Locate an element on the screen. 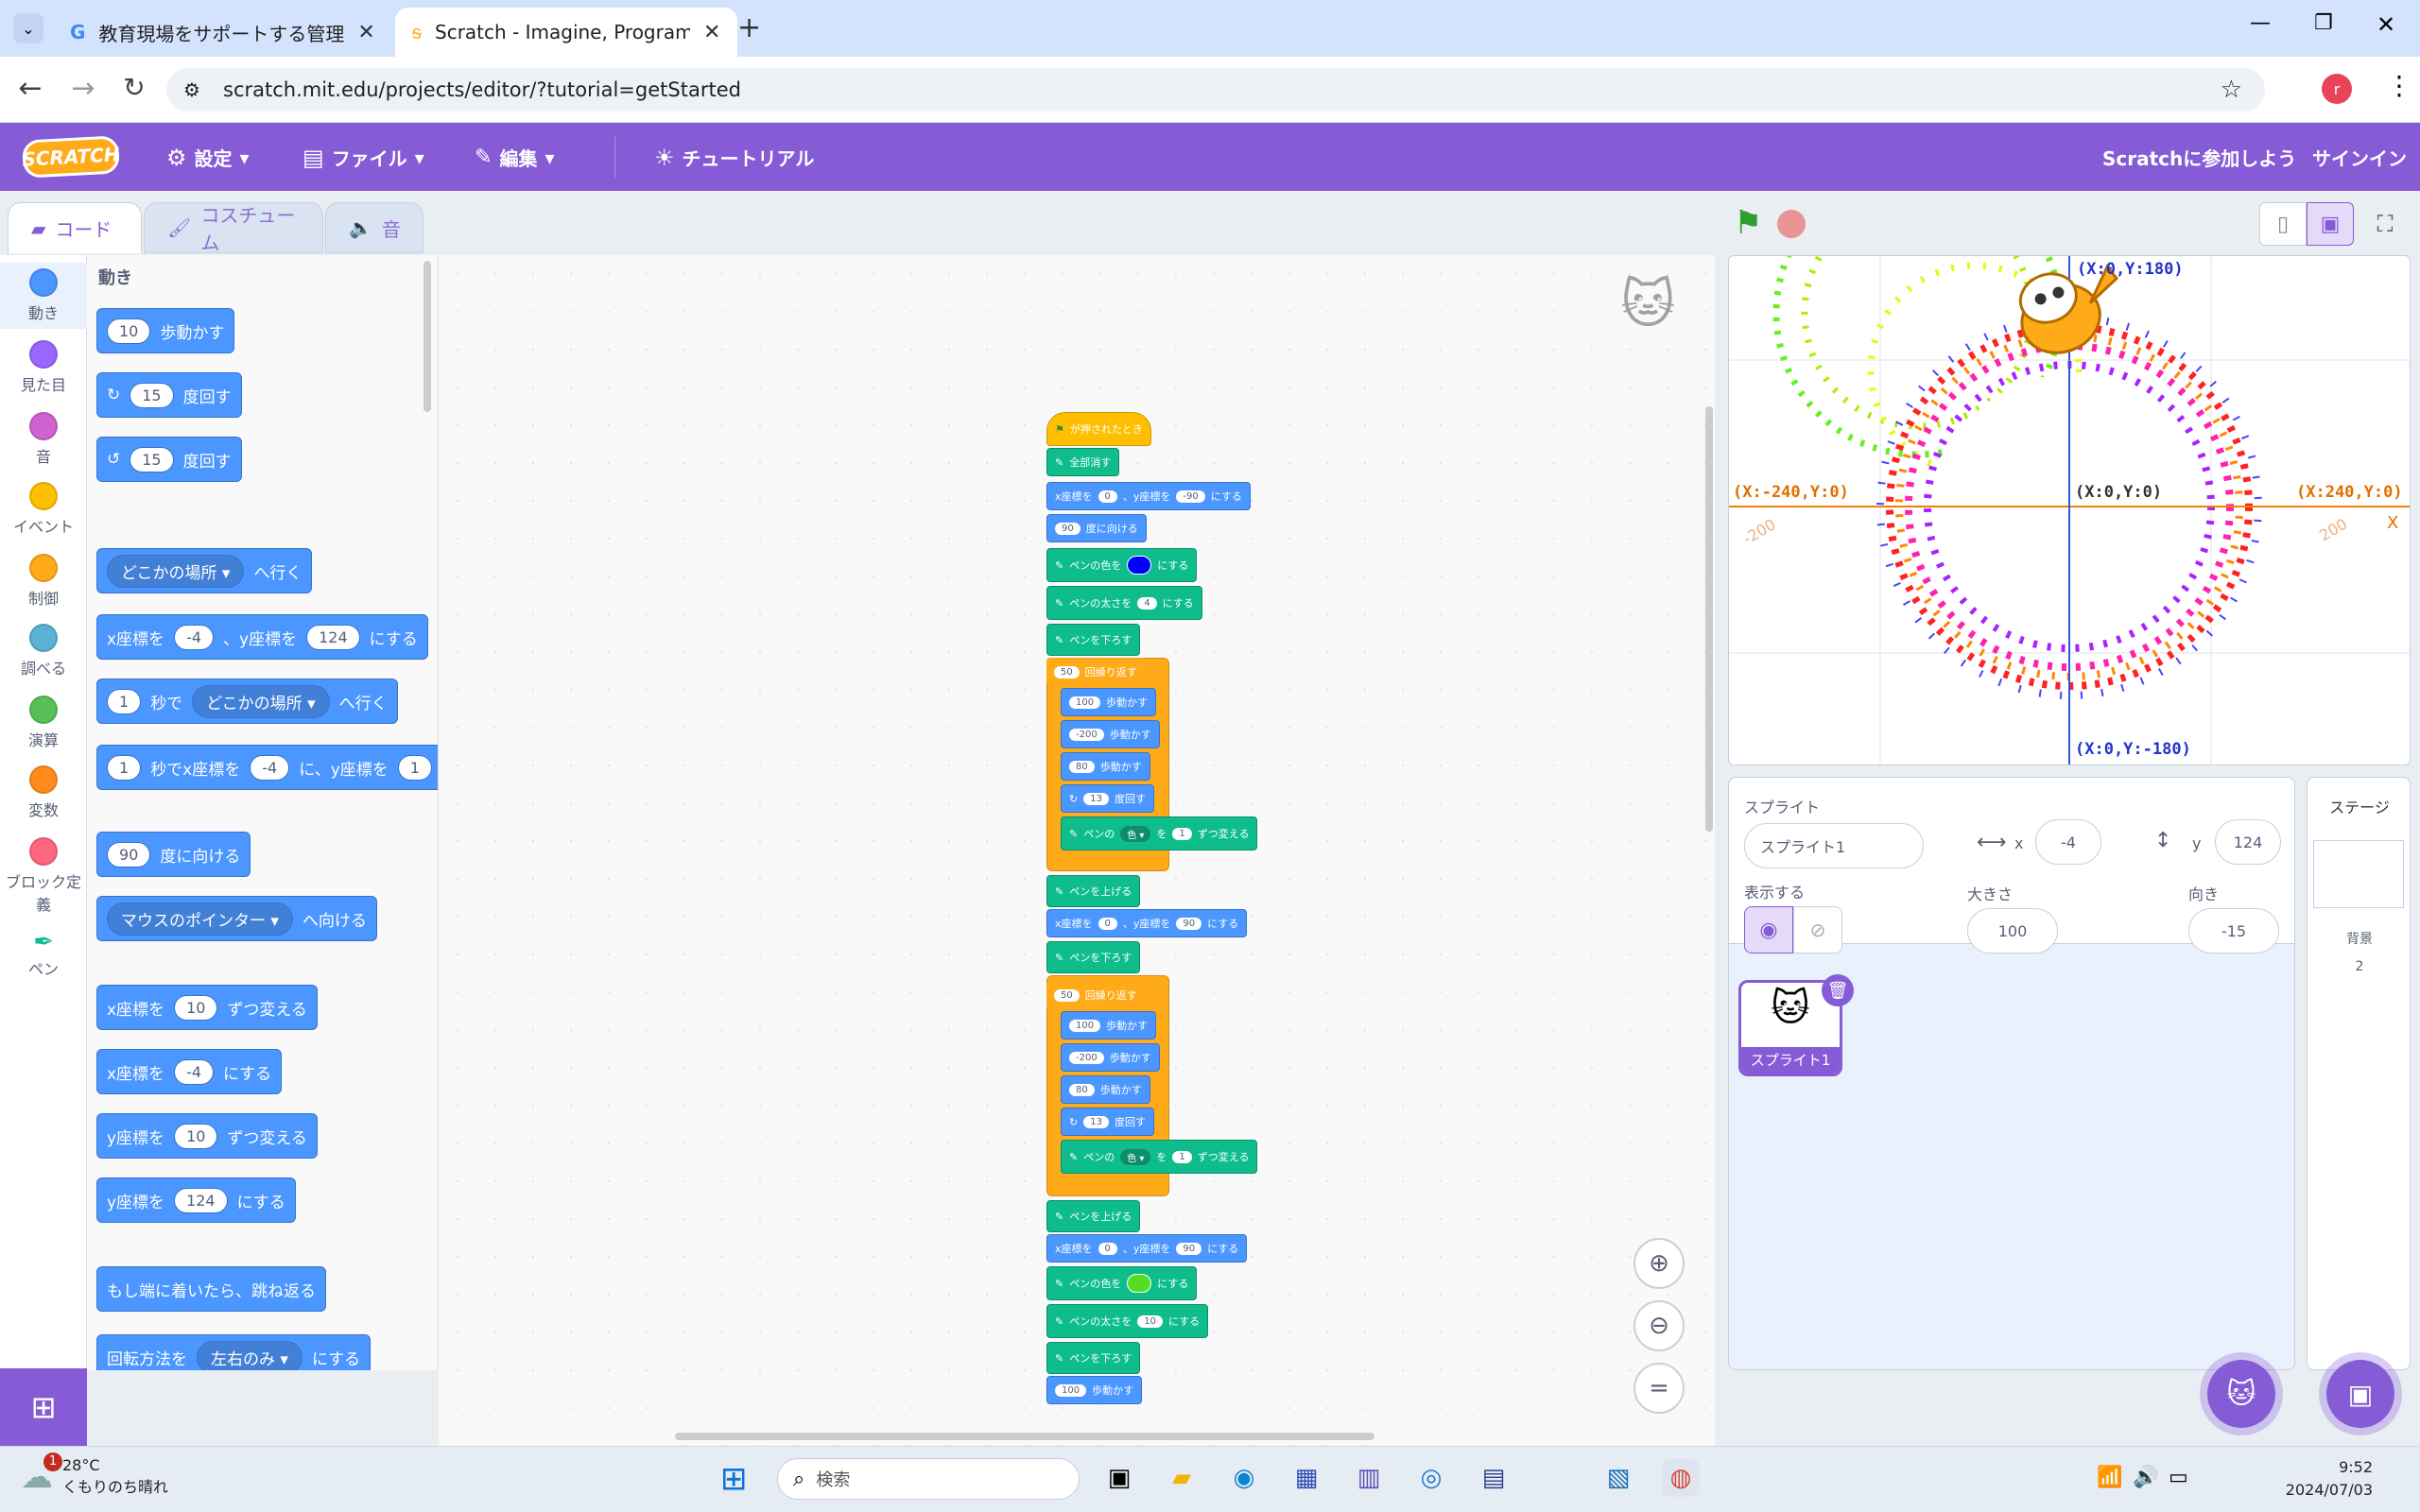 The width and height of the screenshot is (2420, 1512). script-block-point: 90 度に向ける is located at coordinates (1096, 528).